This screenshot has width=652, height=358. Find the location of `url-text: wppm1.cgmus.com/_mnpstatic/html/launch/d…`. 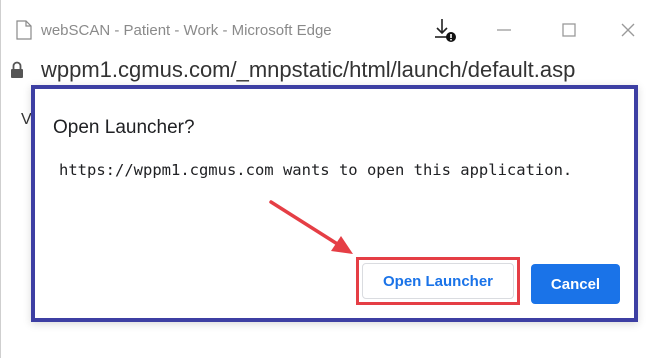

url-text: wppm1.cgmus.com/_mnpstatic/html/launch/d… is located at coordinates (308, 70).